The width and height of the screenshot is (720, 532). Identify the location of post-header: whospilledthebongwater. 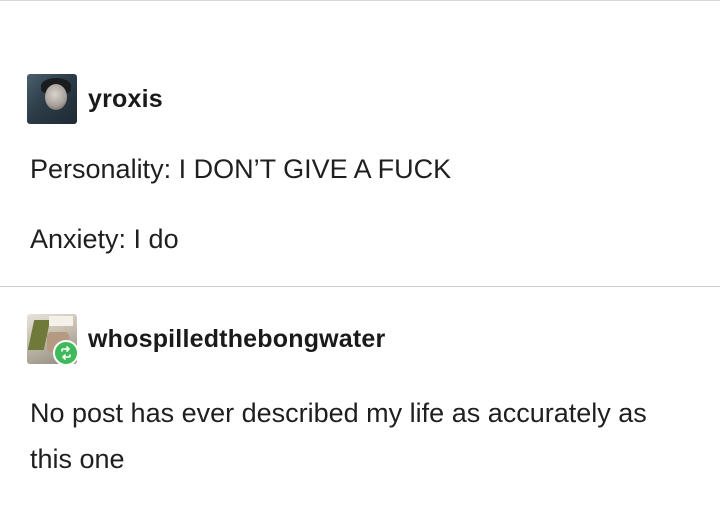
(206, 340).